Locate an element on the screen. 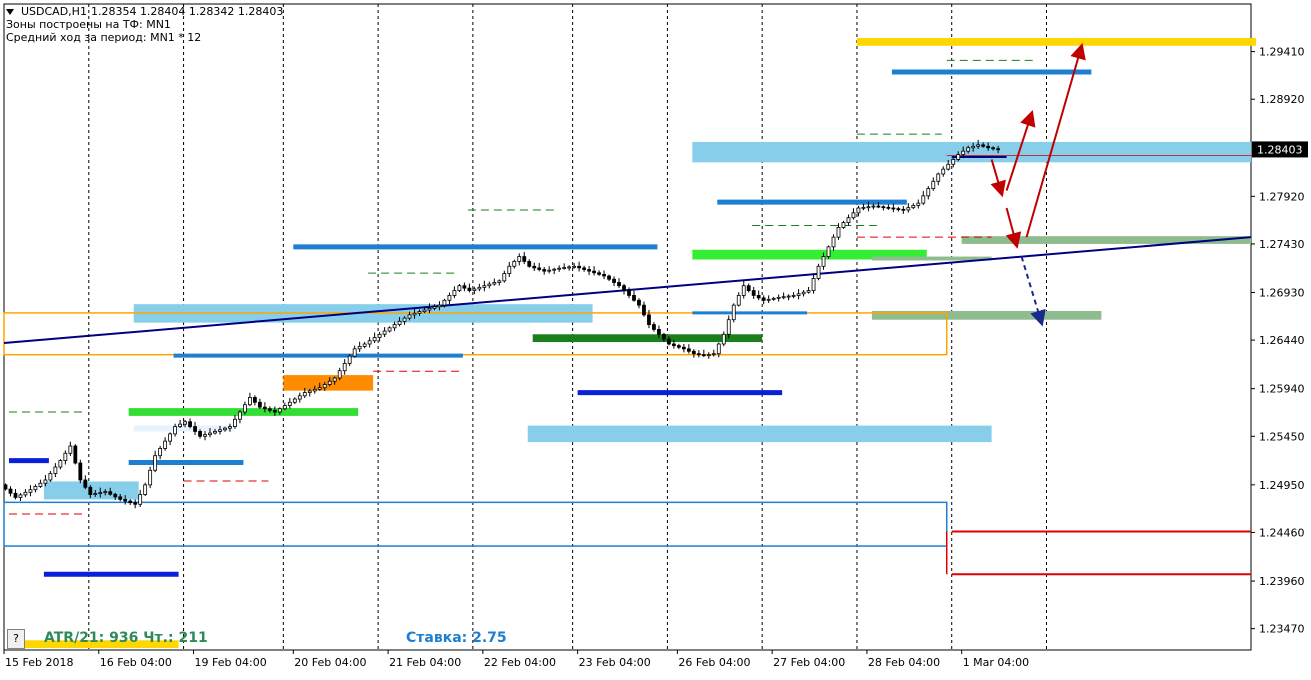 The image size is (1311, 680). x-tick-label: 20 Feb 04:00 is located at coordinates (330, 662).